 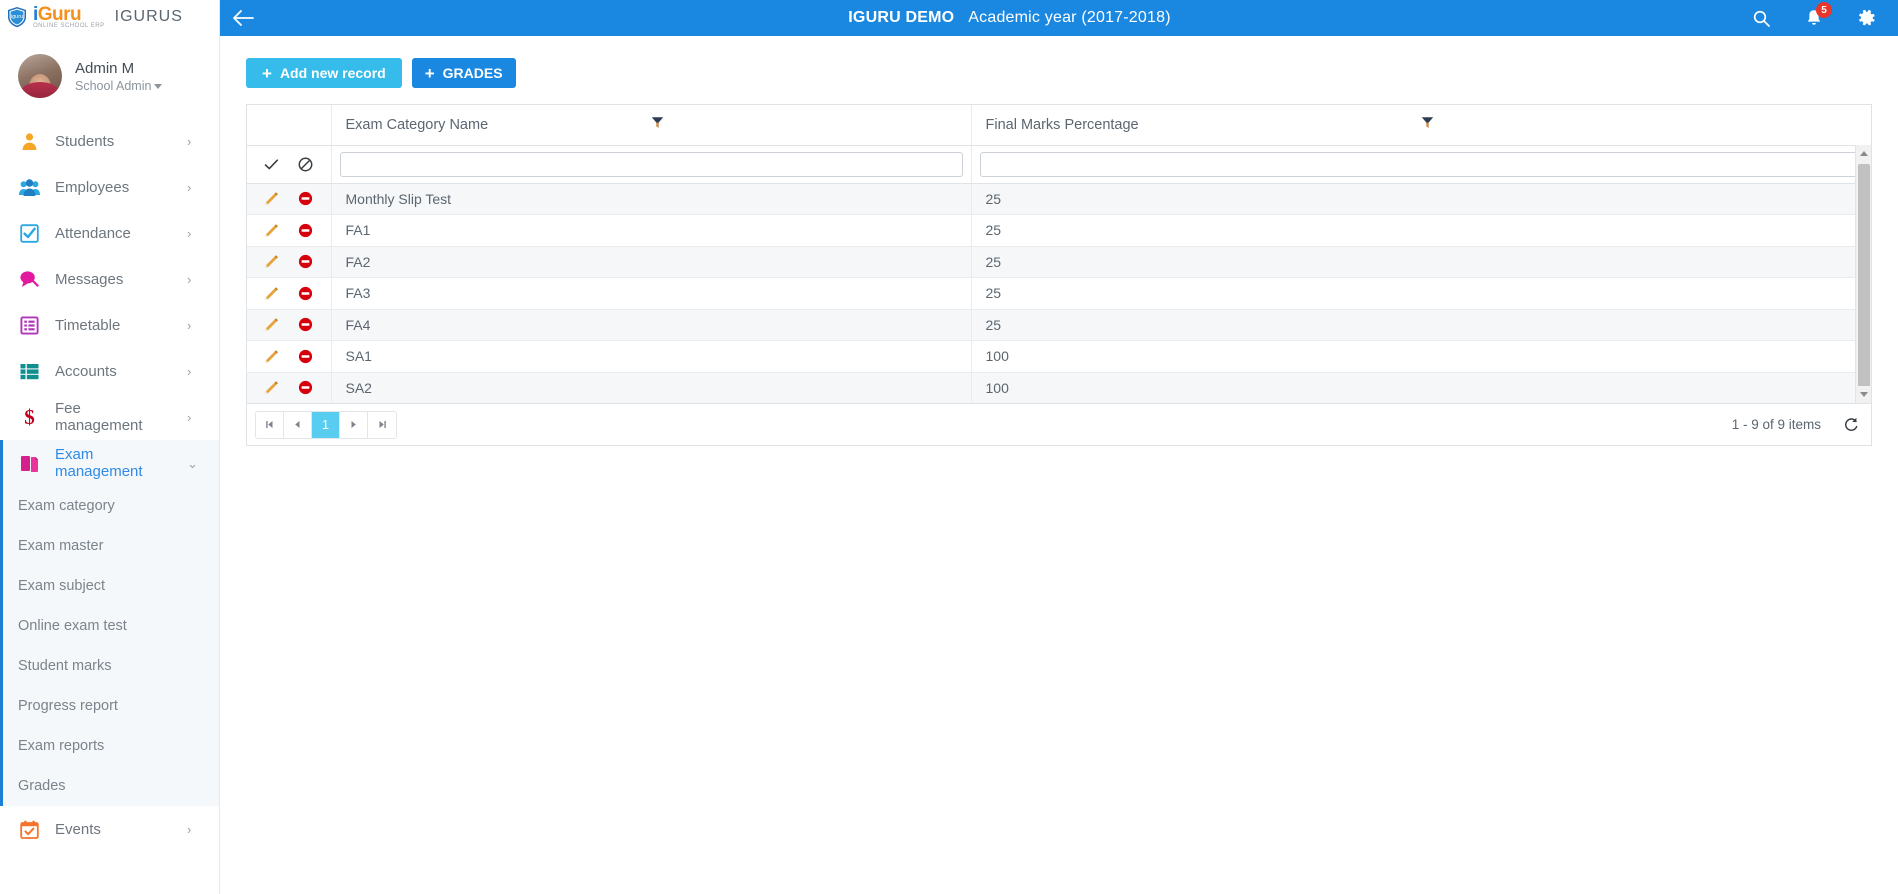 I want to click on school-name: IGURU DEMO, so click(x=901, y=17).